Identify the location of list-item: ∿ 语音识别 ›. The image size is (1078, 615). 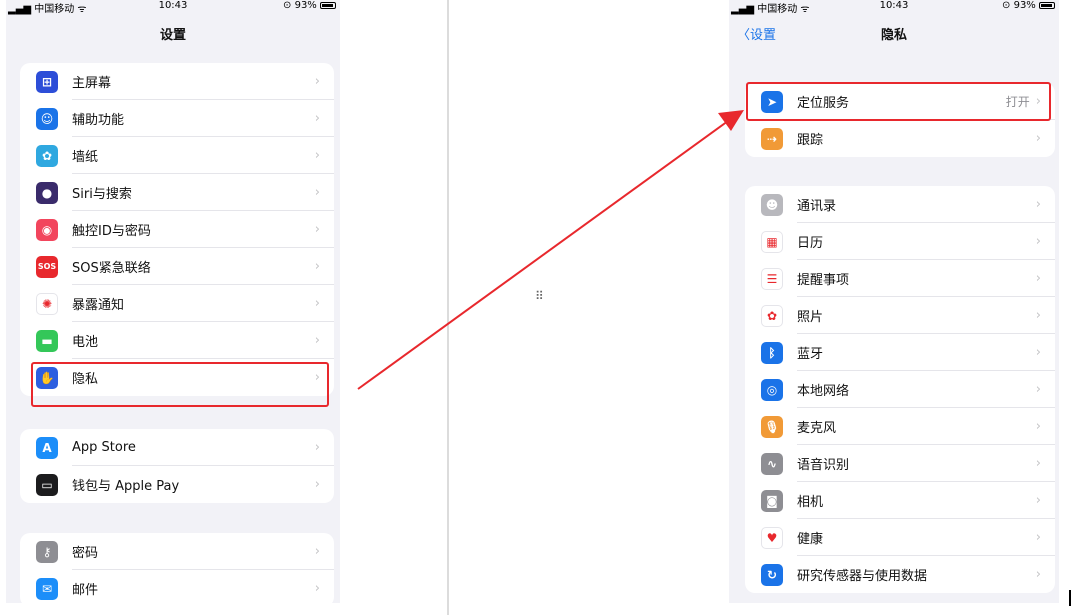
(900, 463).